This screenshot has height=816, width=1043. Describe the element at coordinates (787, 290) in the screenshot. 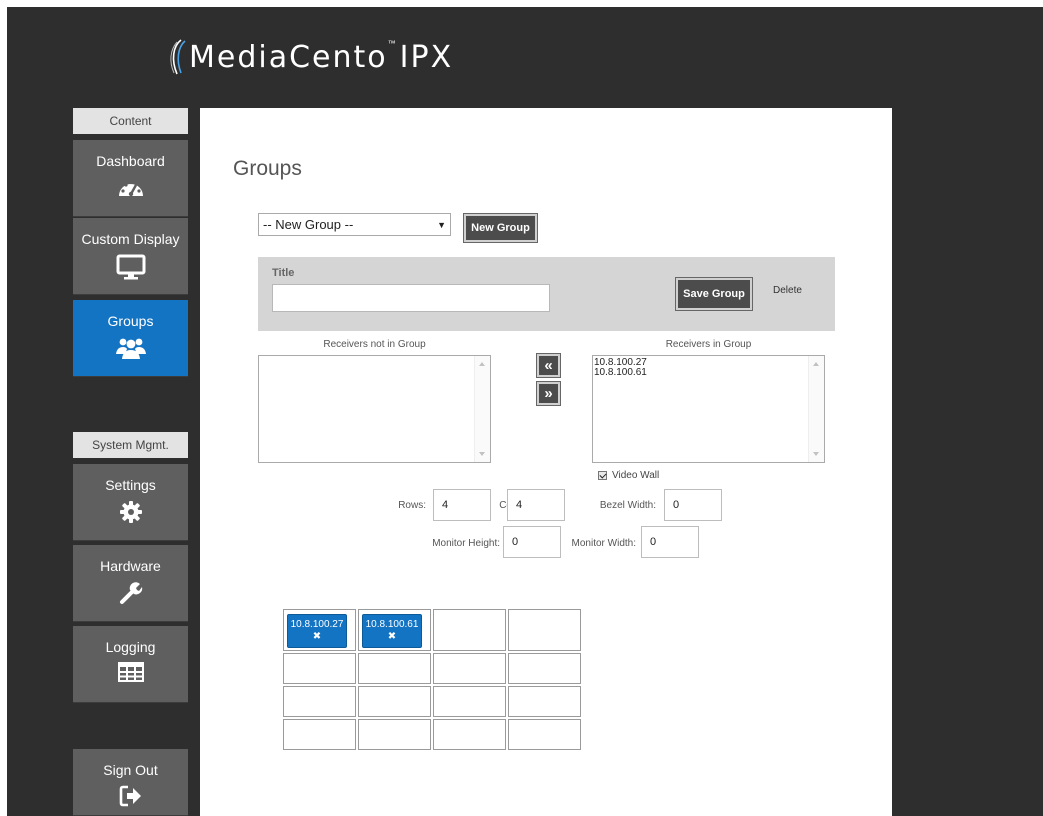

I see `delete-link: Delete` at that location.